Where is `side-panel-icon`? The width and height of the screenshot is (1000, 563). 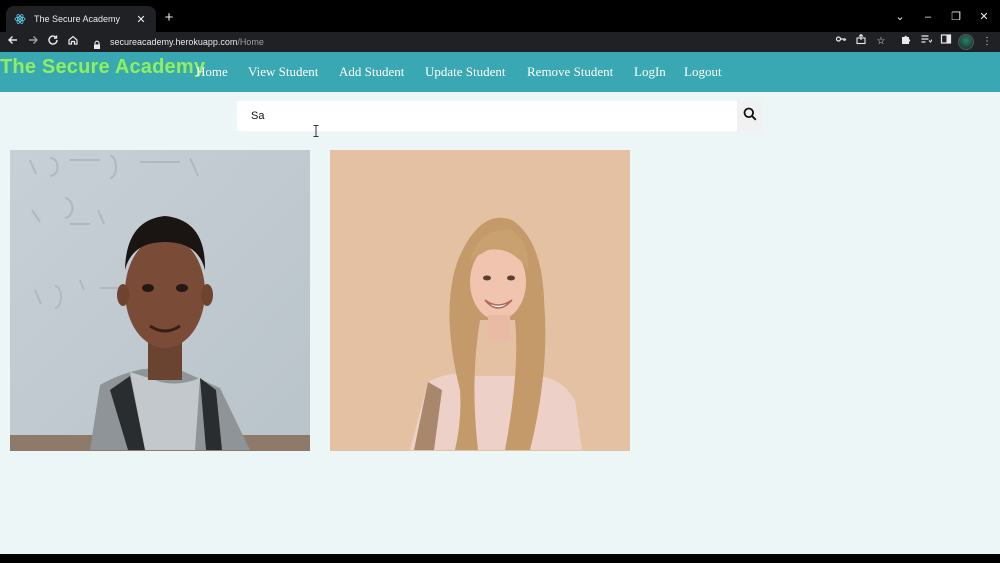
side-panel-icon is located at coordinates (946, 42).